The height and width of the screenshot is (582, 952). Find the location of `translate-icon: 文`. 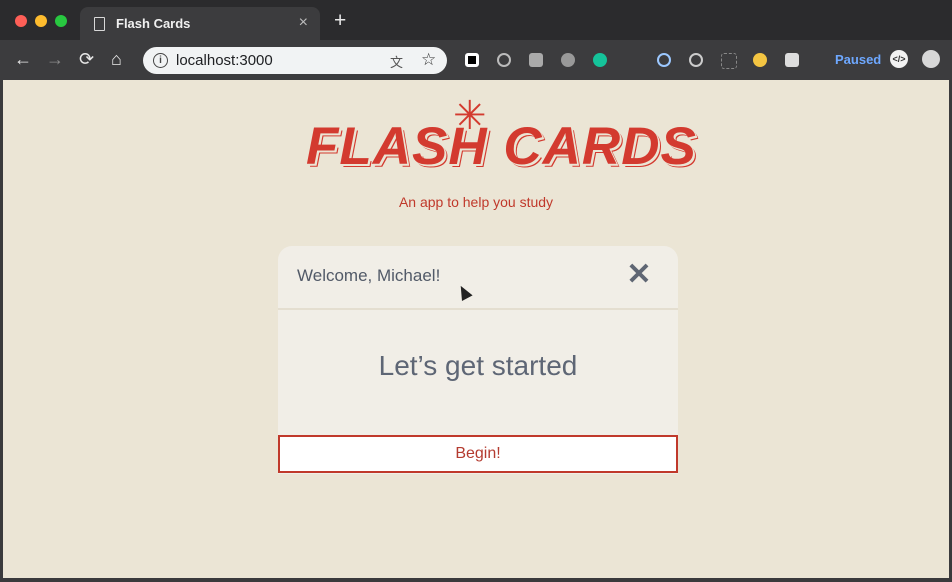

translate-icon: 文 is located at coordinates (396, 61).